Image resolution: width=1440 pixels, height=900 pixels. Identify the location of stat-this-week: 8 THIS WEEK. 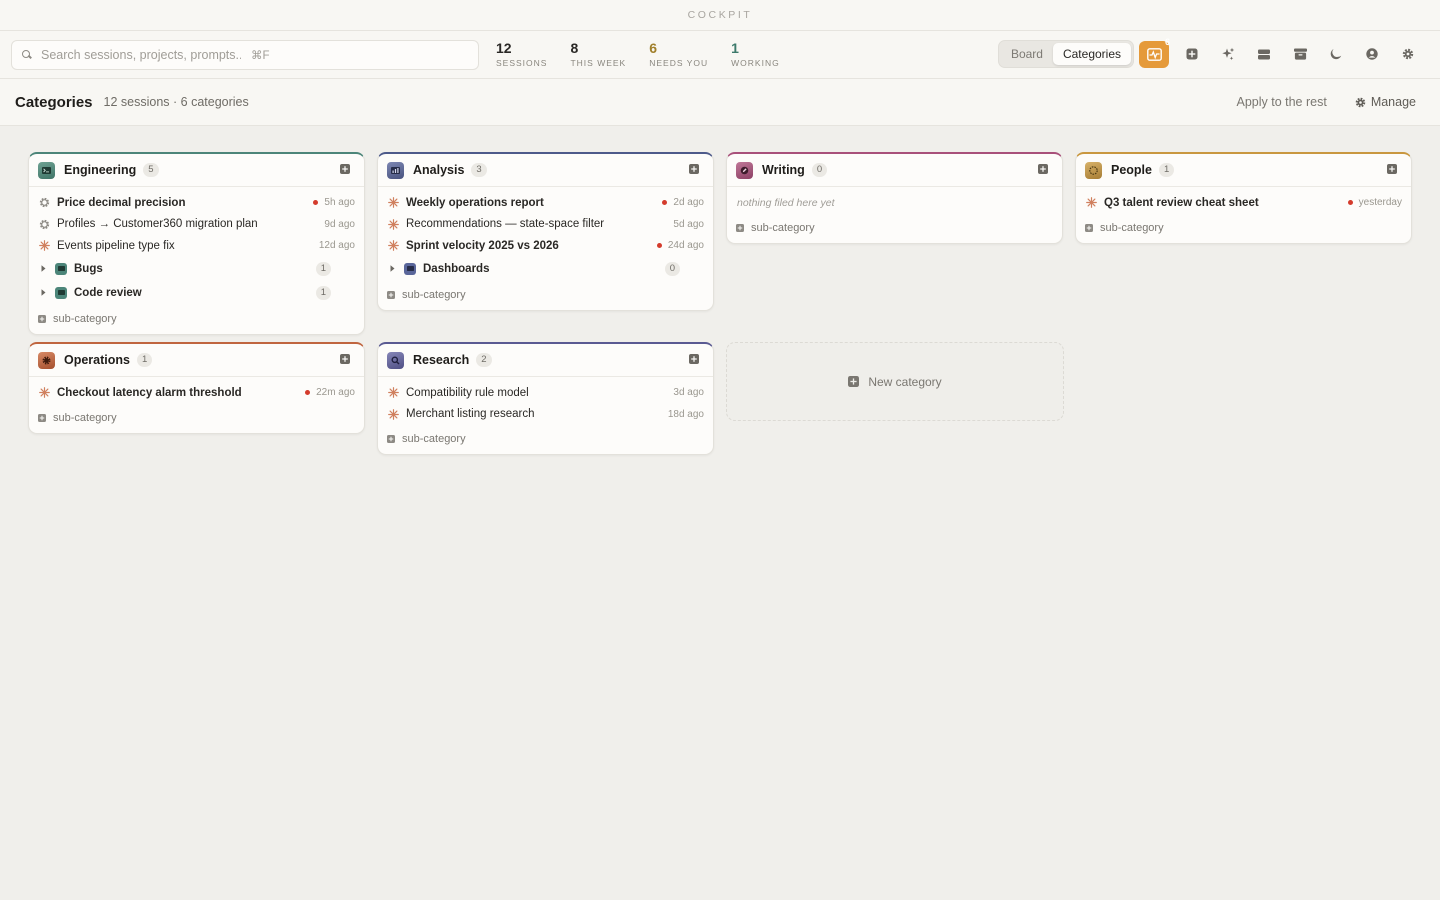
(598, 54).